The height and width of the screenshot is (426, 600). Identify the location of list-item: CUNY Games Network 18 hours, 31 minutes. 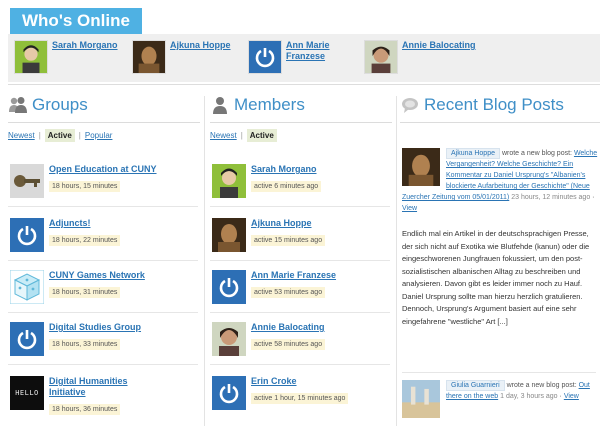
(77, 287).